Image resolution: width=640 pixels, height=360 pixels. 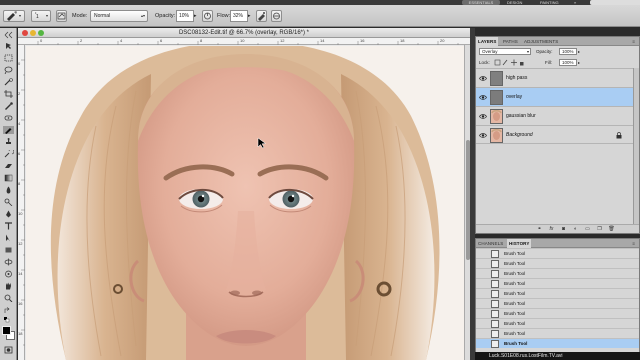 I want to click on vertical-ruler: 0 2 4 6 8 10 12 14 16 18, so click(x=21, y=202).